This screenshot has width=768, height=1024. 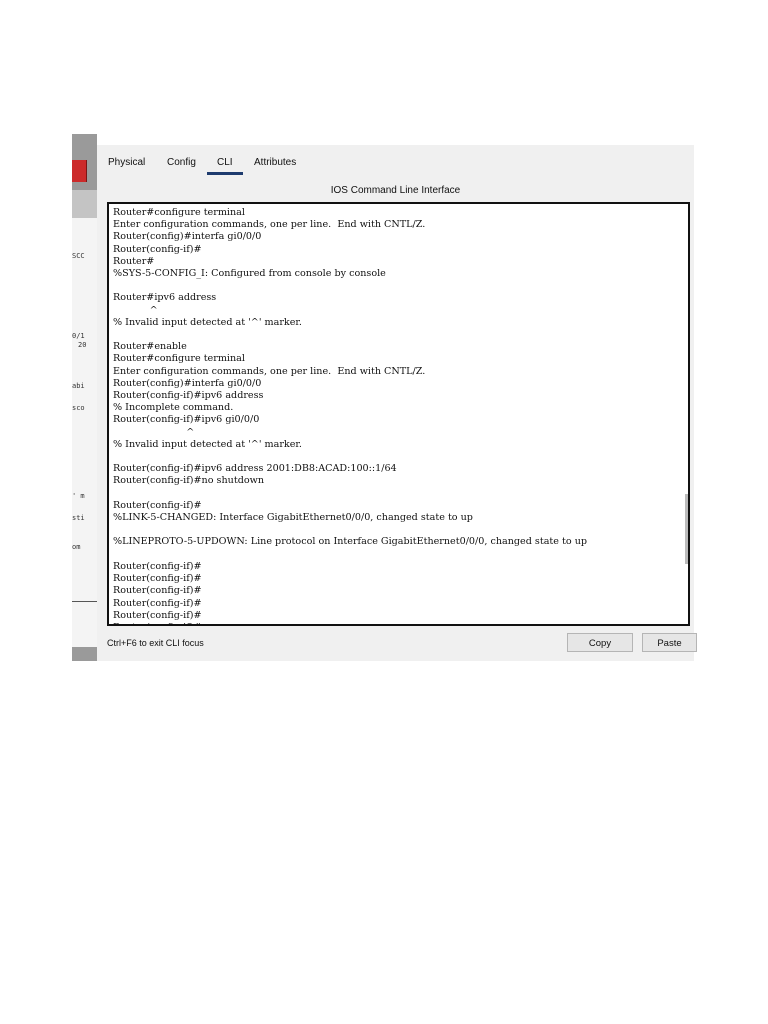 I want to click on background-text-fragment: SCC, so click(x=78, y=256).